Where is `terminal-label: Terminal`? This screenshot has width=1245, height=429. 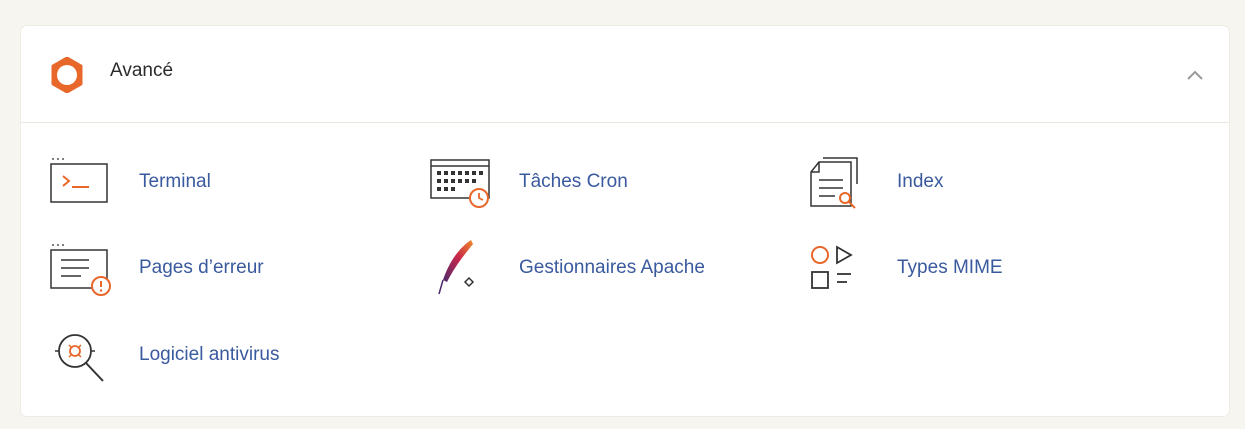
terminal-label: Terminal is located at coordinates (175, 181).